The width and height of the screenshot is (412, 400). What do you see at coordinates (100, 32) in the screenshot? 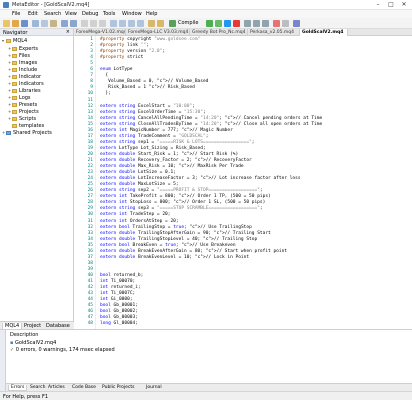
I see `doc-tab-forexmega-v102: ForexMega-V1.02.mq4` at bounding box center [100, 32].